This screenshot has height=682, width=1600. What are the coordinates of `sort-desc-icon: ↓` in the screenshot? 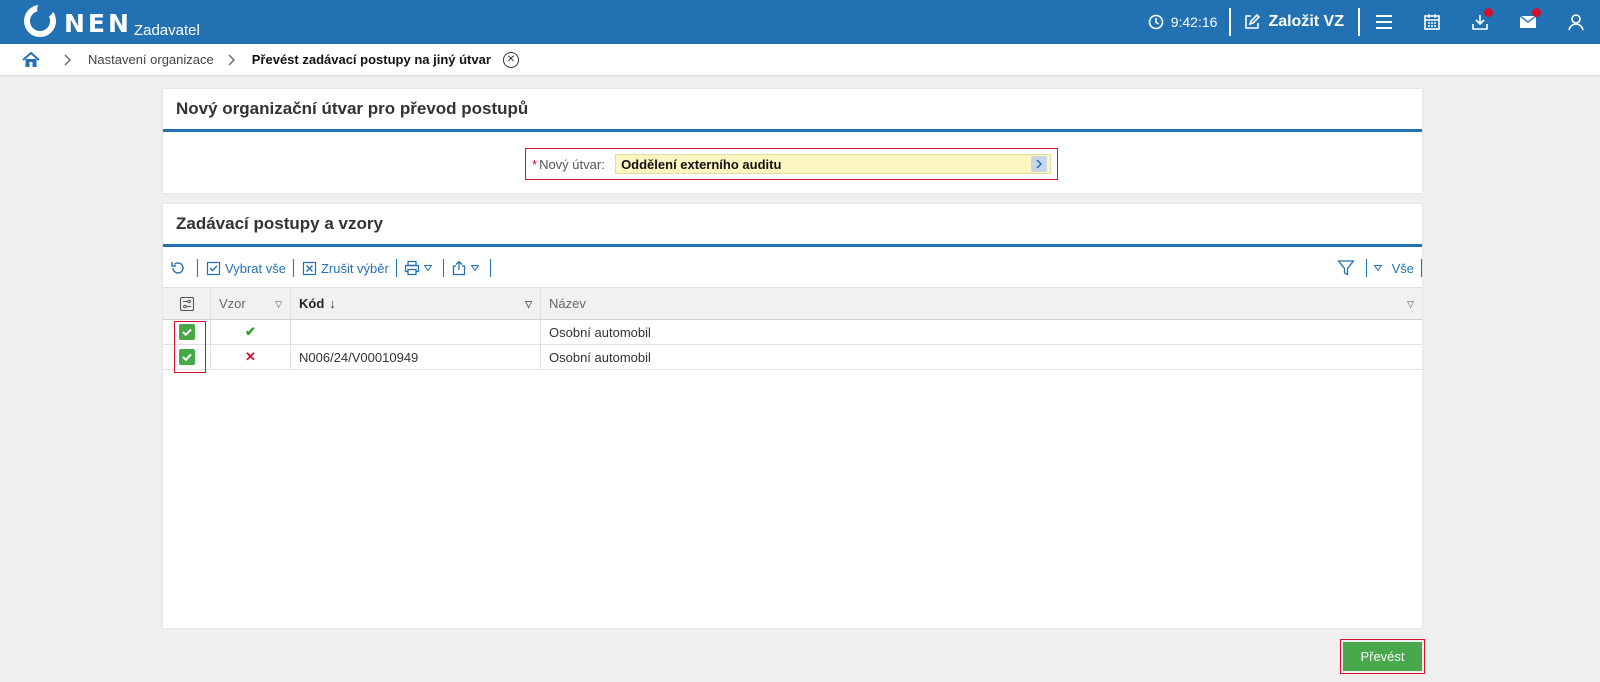 It's located at (332, 303).